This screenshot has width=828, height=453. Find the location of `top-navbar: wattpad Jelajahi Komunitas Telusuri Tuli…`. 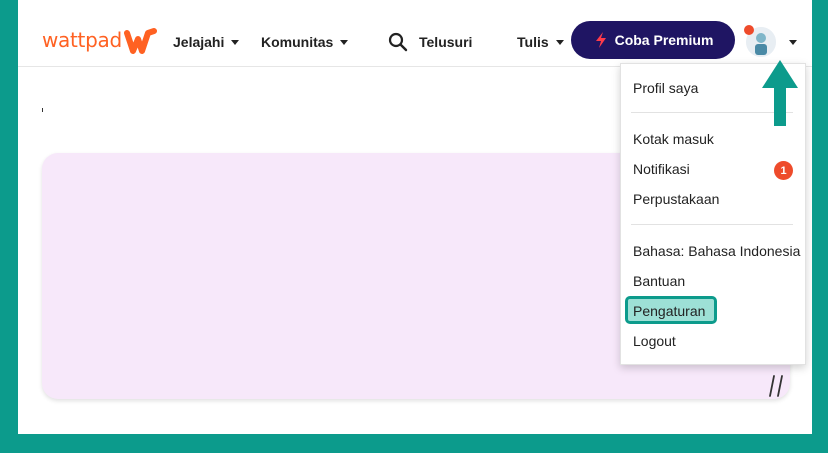

top-navbar: wattpad Jelajahi Komunitas Telusuri Tuli… is located at coordinates (415, 33).